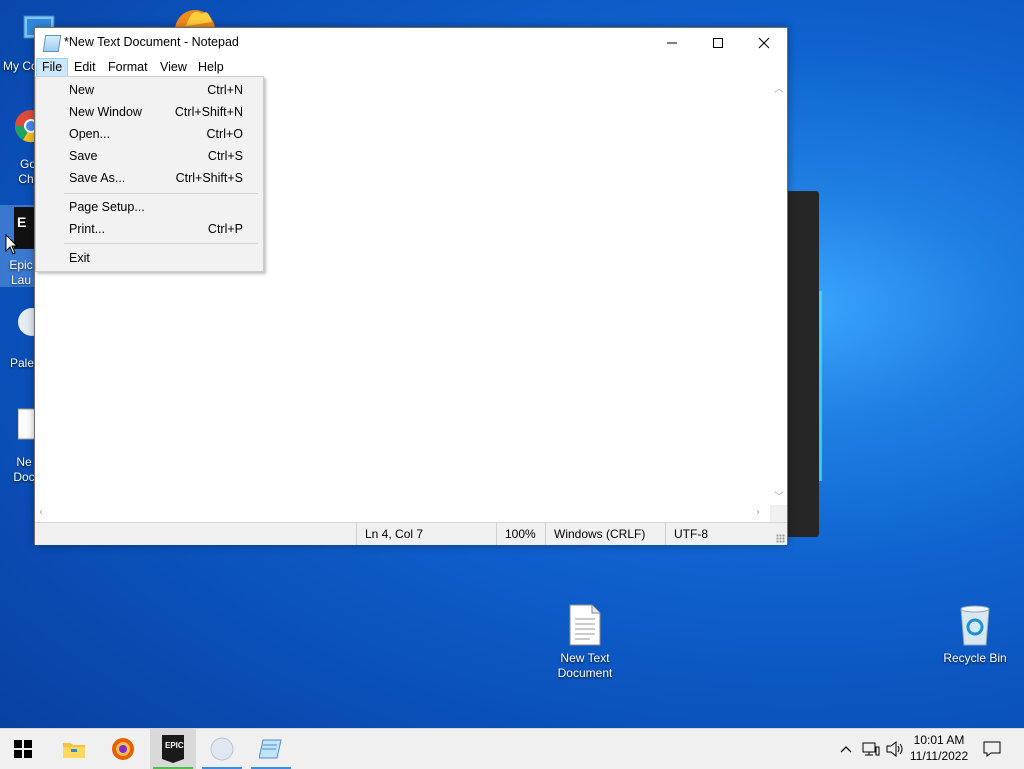  Describe the element at coordinates (939, 748) in the screenshot. I see `taskbar-clock: 10:01 AM 11/11/2022` at that location.